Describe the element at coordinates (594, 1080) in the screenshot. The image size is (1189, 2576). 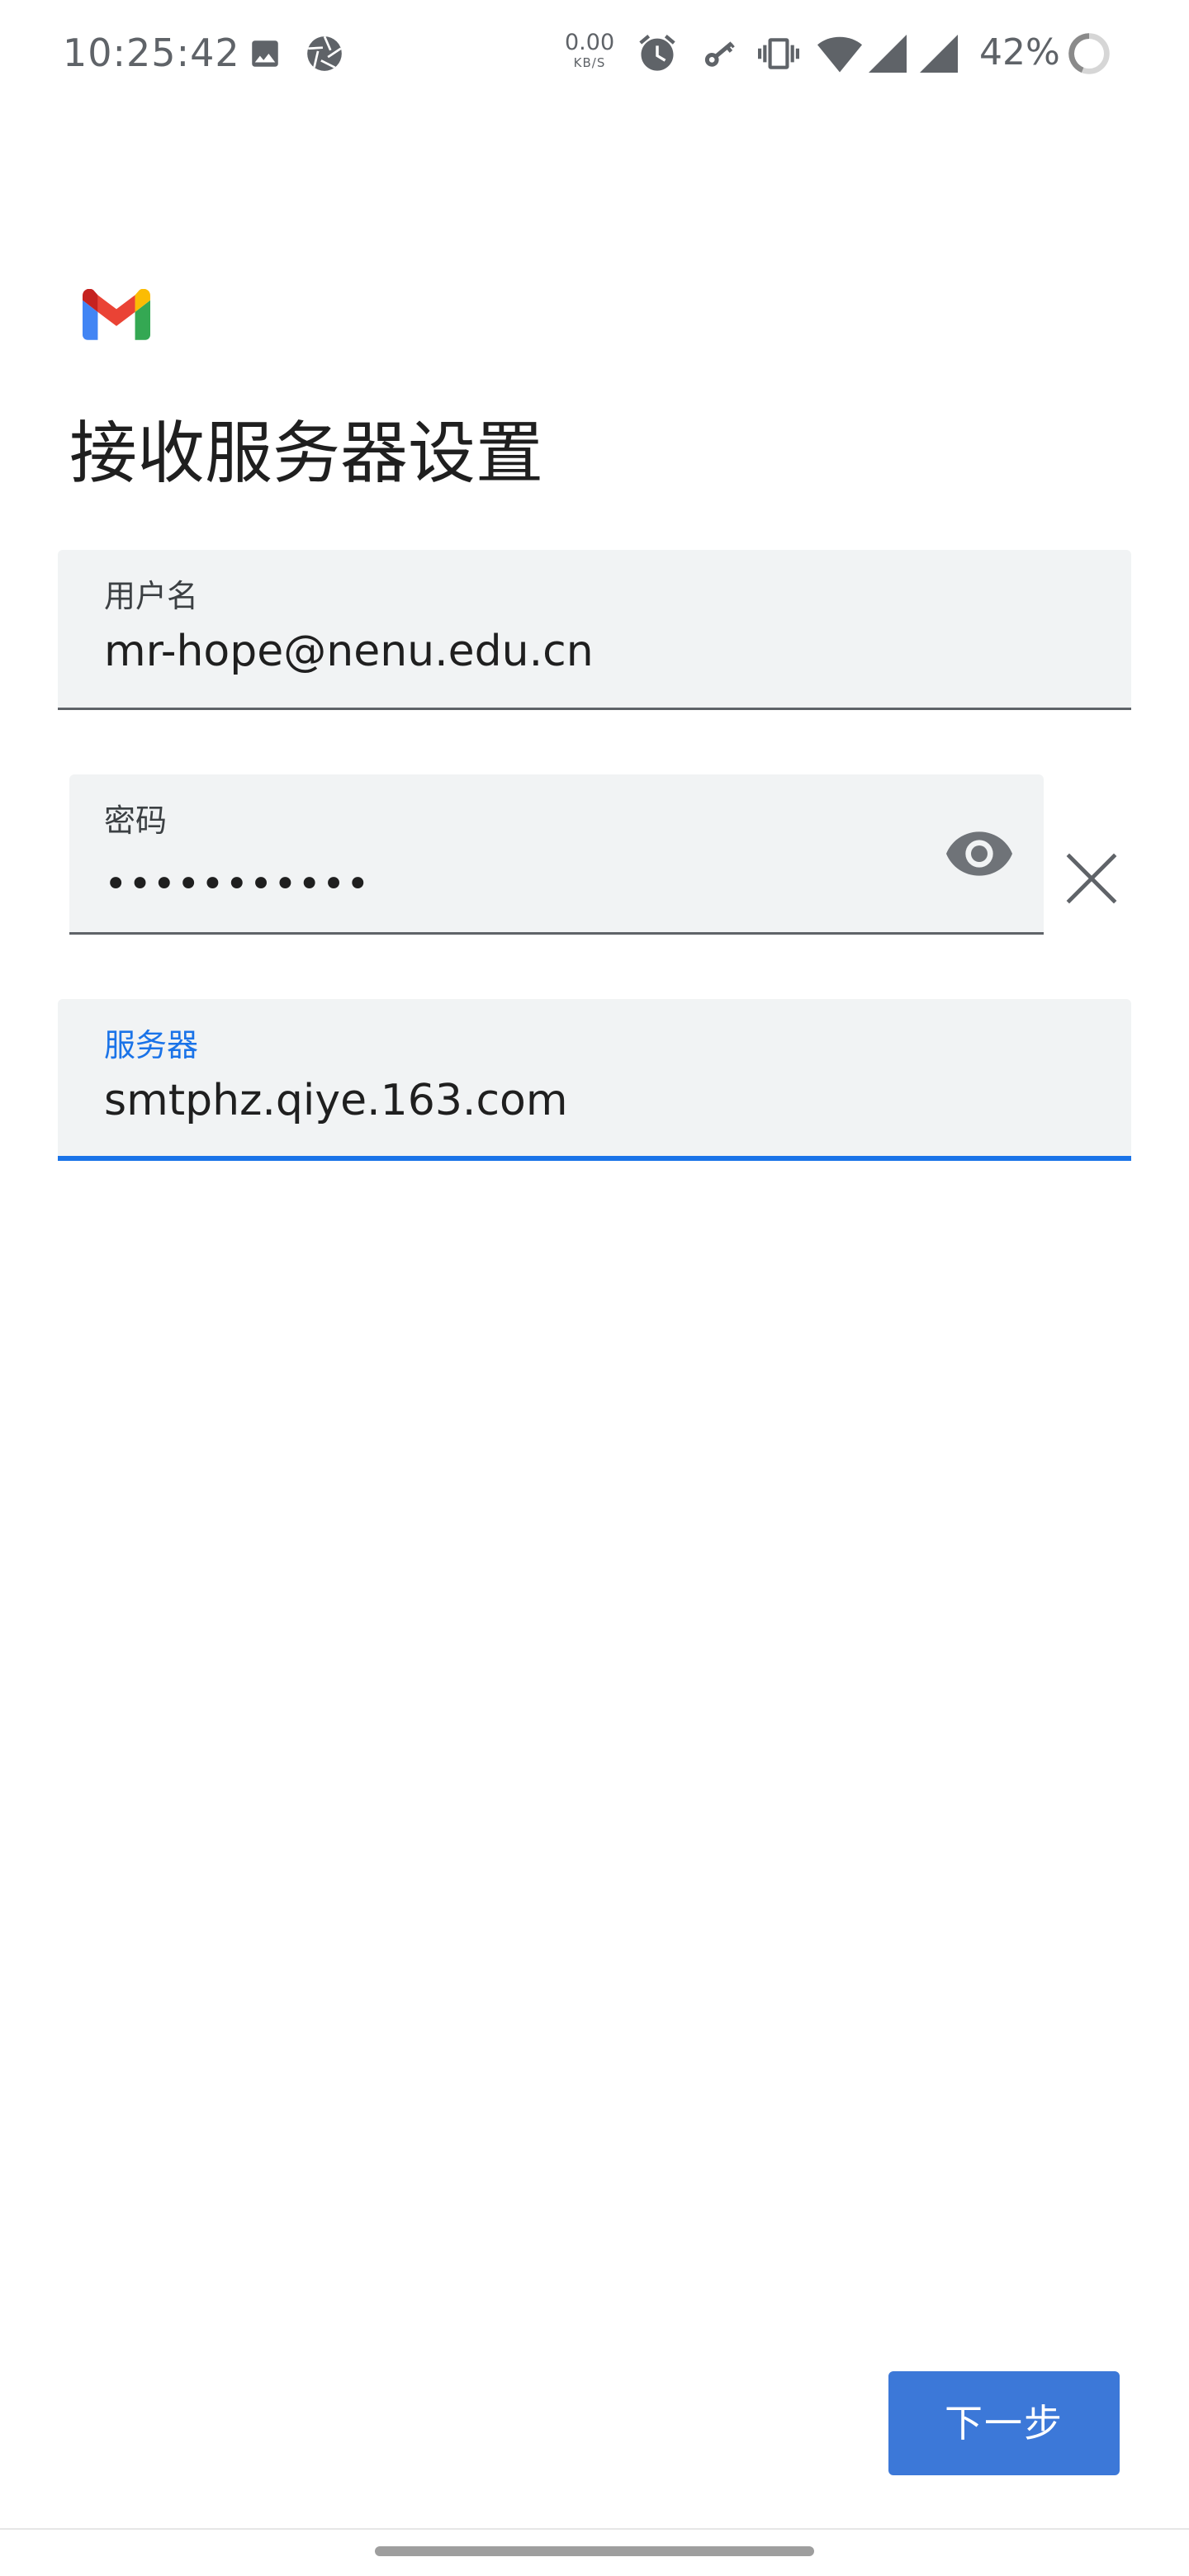
I see `server-field: 服务器 smtphz.qiye.163.com` at that location.